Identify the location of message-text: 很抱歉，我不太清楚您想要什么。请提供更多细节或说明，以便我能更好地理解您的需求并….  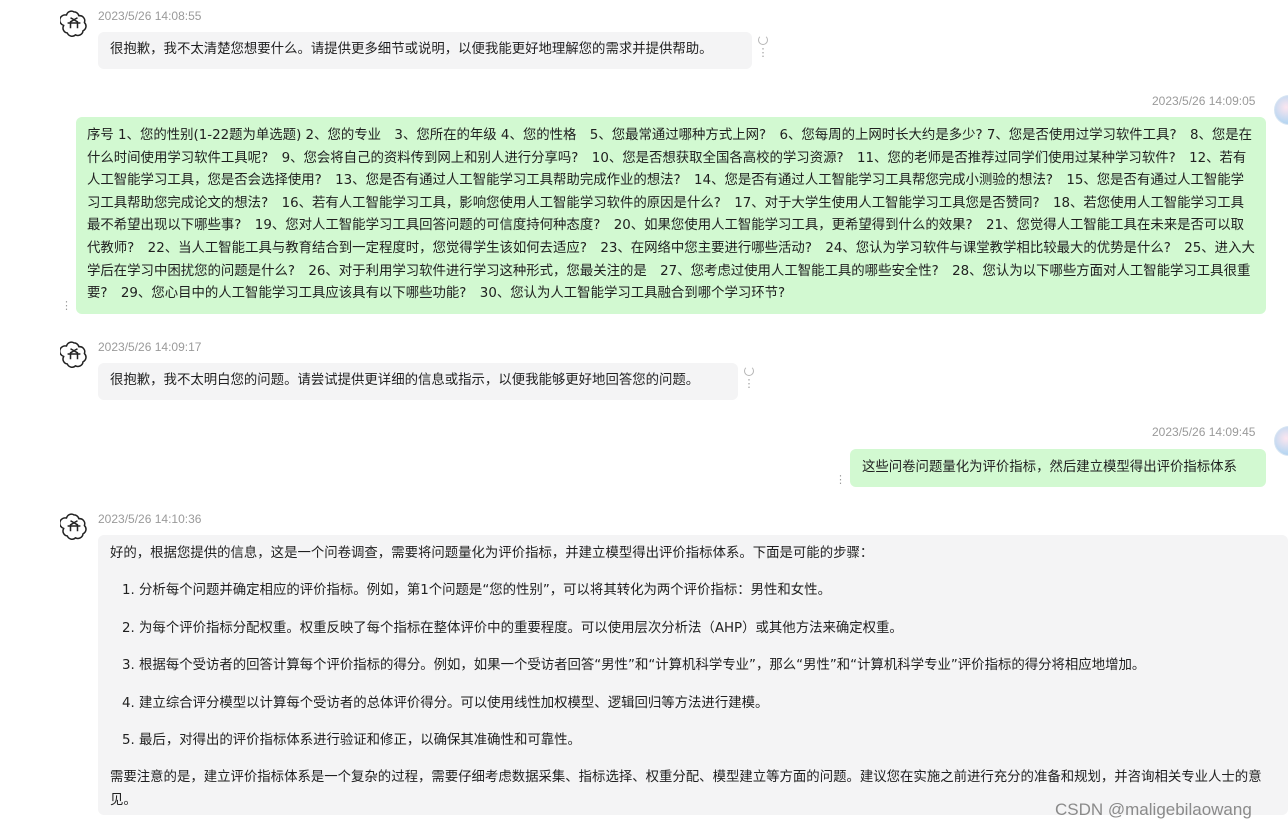
(411, 49).